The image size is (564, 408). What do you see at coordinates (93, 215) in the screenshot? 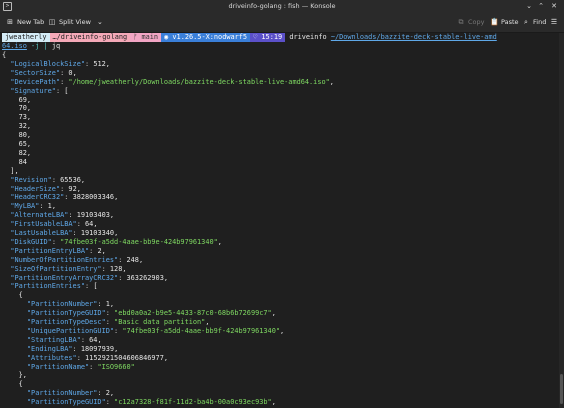
I see `json-number: 19103403` at bounding box center [93, 215].